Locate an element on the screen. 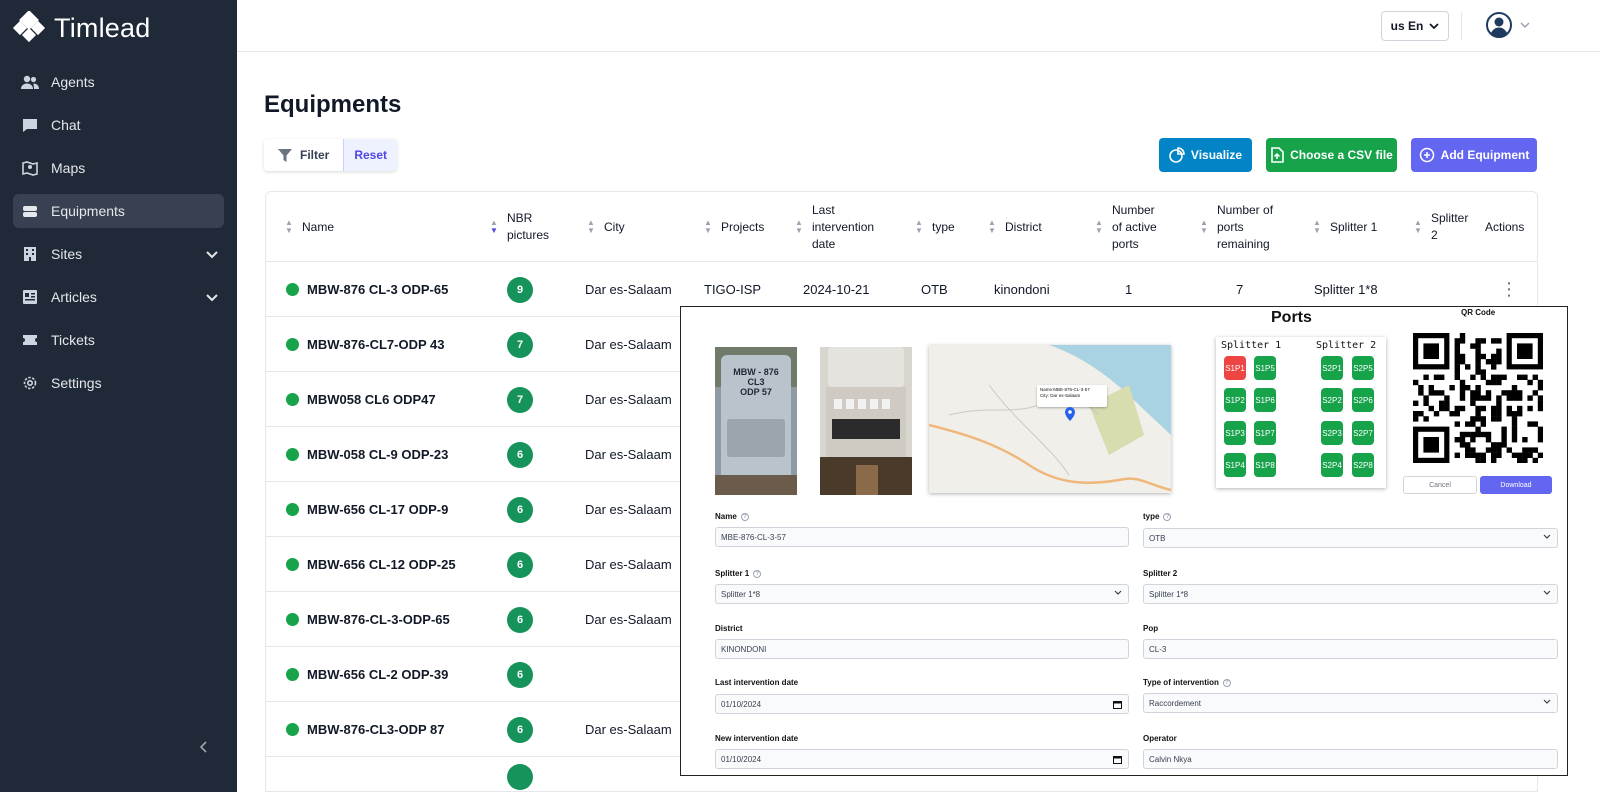  reset-button: Reset is located at coordinates (370, 155).